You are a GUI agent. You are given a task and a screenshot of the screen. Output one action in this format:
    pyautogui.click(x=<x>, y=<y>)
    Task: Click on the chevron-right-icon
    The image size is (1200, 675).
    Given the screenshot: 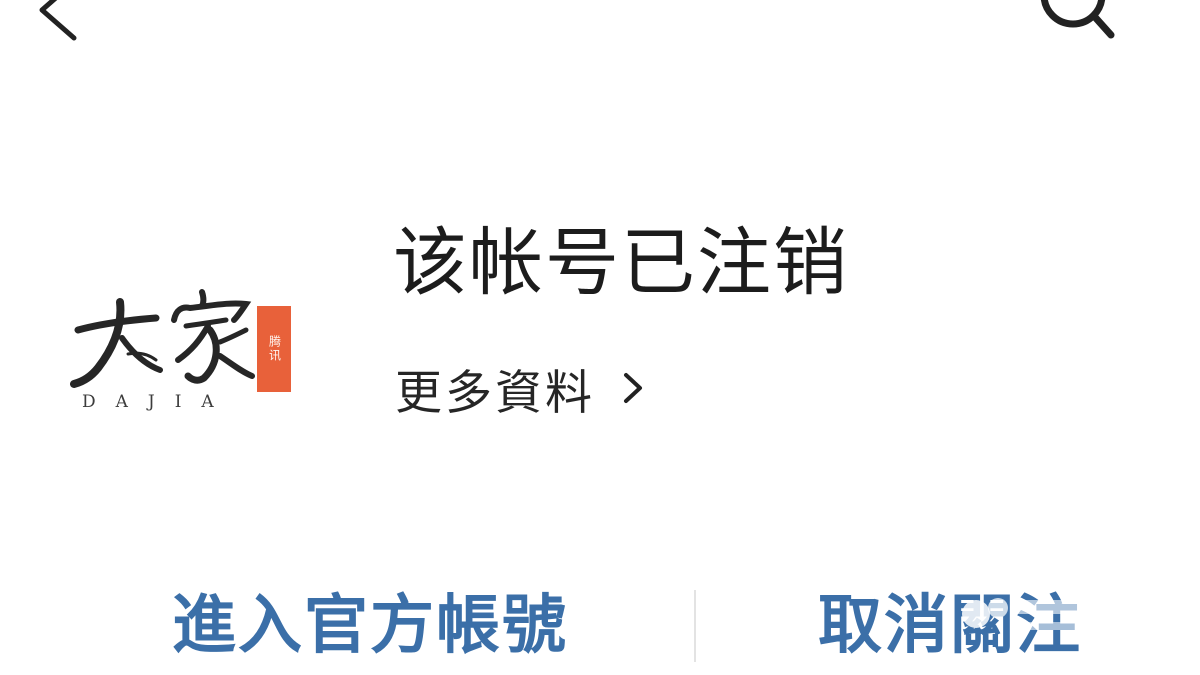 What is the action you would take?
    pyautogui.click(x=633, y=388)
    